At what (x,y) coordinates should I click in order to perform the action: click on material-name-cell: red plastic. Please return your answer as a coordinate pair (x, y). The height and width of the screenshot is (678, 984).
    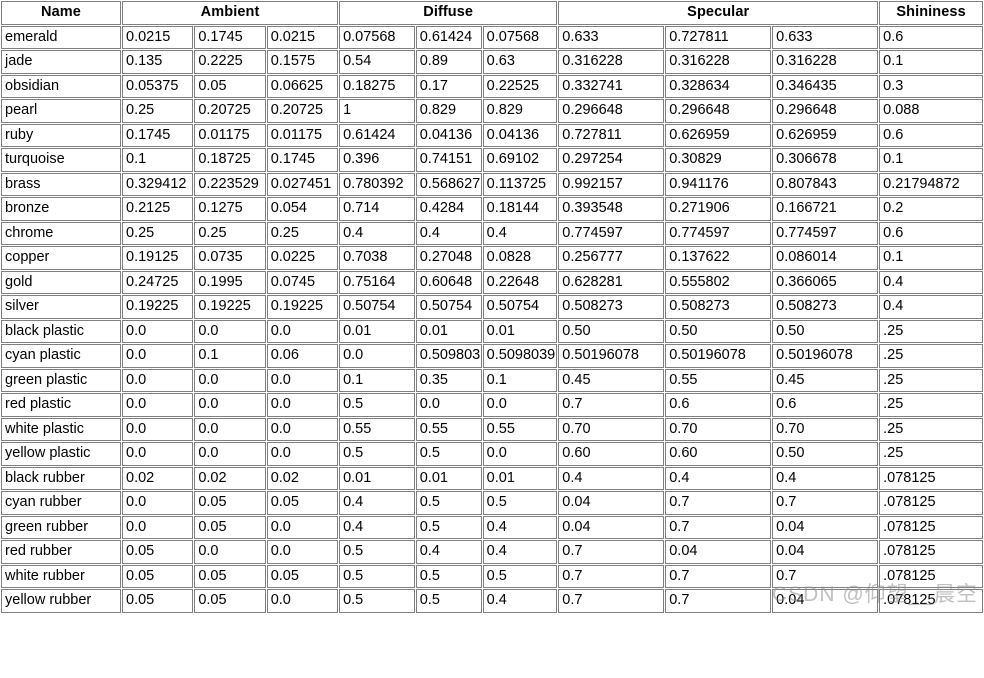
    Looking at the image, I should click on (61, 405).